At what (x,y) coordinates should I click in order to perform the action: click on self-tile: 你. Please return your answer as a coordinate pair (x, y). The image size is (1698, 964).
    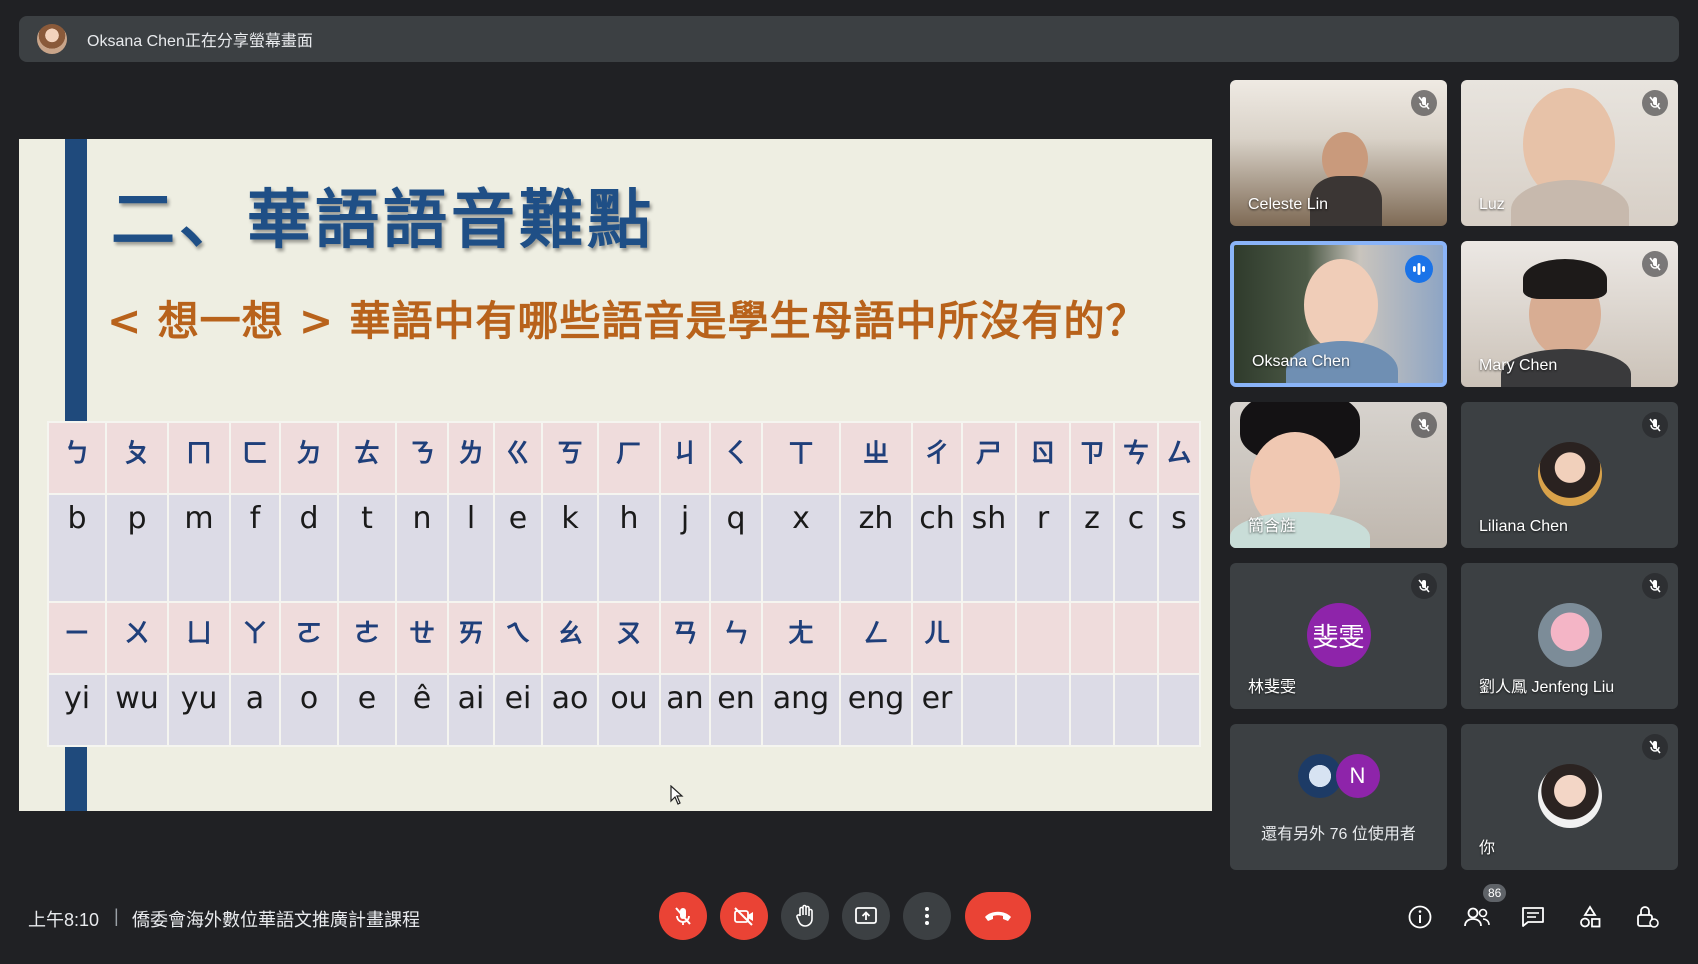
    Looking at the image, I should click on (1569, 797).